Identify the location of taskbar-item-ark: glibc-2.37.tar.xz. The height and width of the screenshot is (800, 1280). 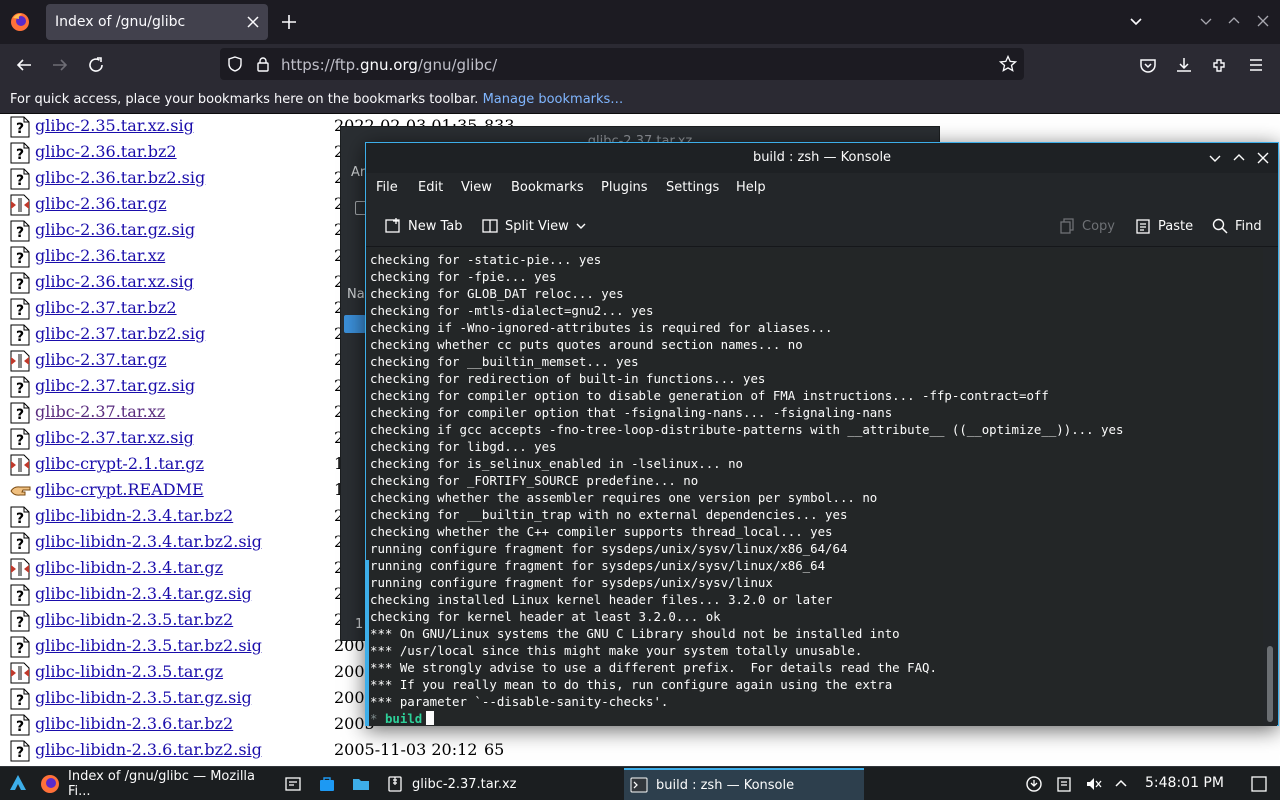
(499, 784).